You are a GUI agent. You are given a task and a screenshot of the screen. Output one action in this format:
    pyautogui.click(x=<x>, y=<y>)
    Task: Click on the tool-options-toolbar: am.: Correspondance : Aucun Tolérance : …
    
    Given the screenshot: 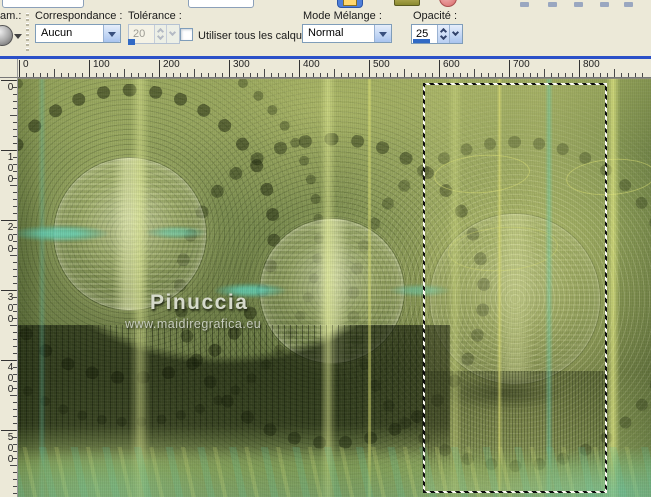 What is the action you would take?
    pyautogui.click(x=325, y=32)
    